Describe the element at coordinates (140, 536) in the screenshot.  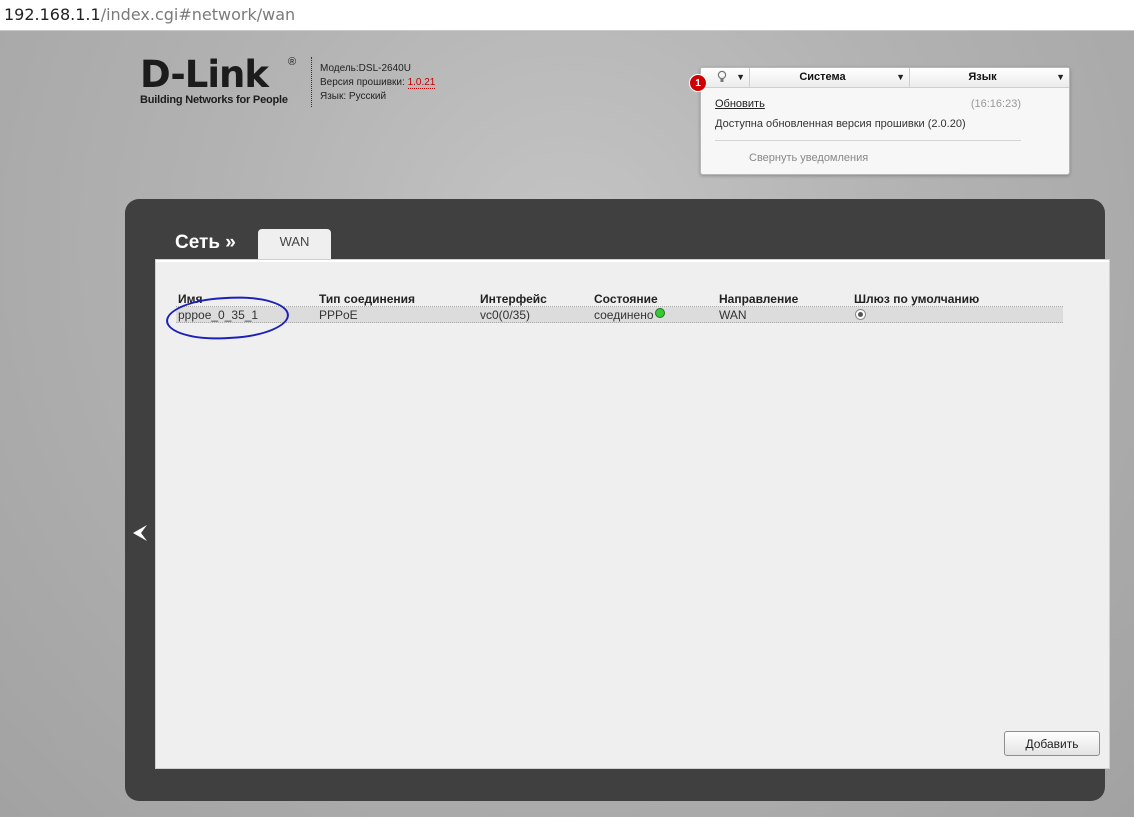
I see `back-arrow-icon` at that location.